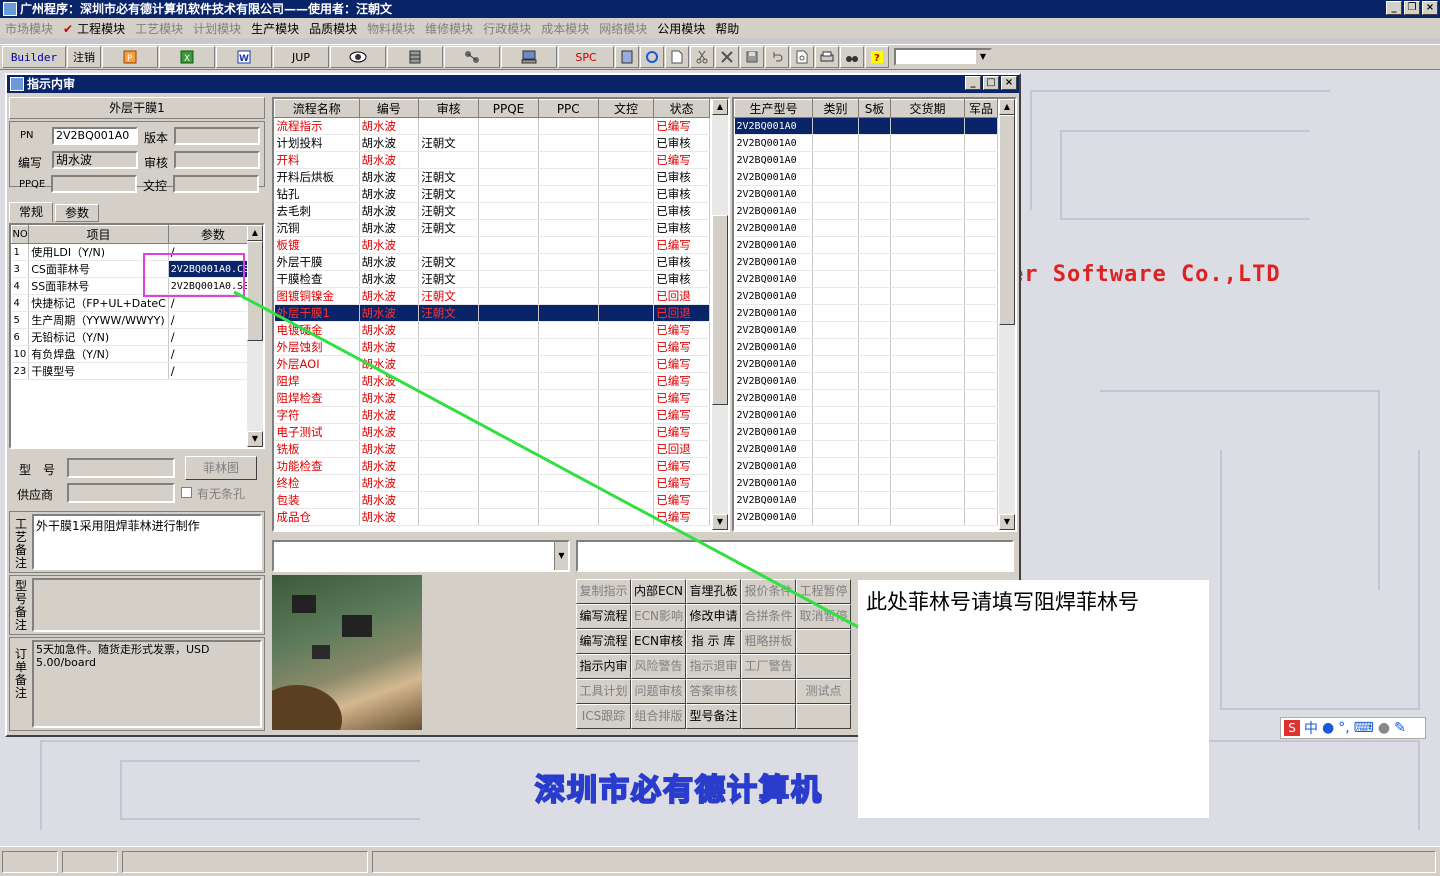 The height and width of the screenshot is (876, 1440). Describe the element at coordinates (1292, 728) in the screenshot. I see `sogou-icon: S` at that location.